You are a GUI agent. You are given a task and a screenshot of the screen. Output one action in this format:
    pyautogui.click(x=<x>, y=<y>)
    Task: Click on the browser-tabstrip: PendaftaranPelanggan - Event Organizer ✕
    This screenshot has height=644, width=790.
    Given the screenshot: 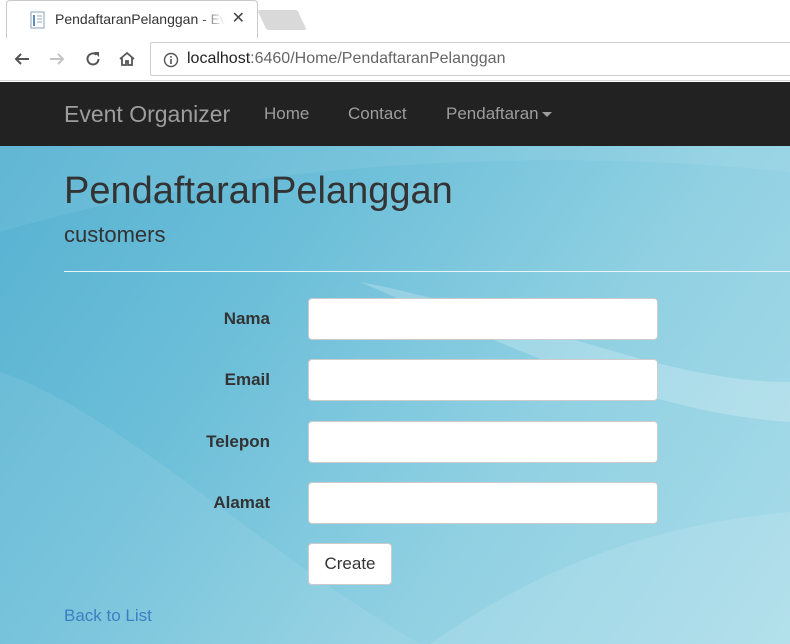 What is the action you would take?
    pyautogui.click(x=395, y=19)
    